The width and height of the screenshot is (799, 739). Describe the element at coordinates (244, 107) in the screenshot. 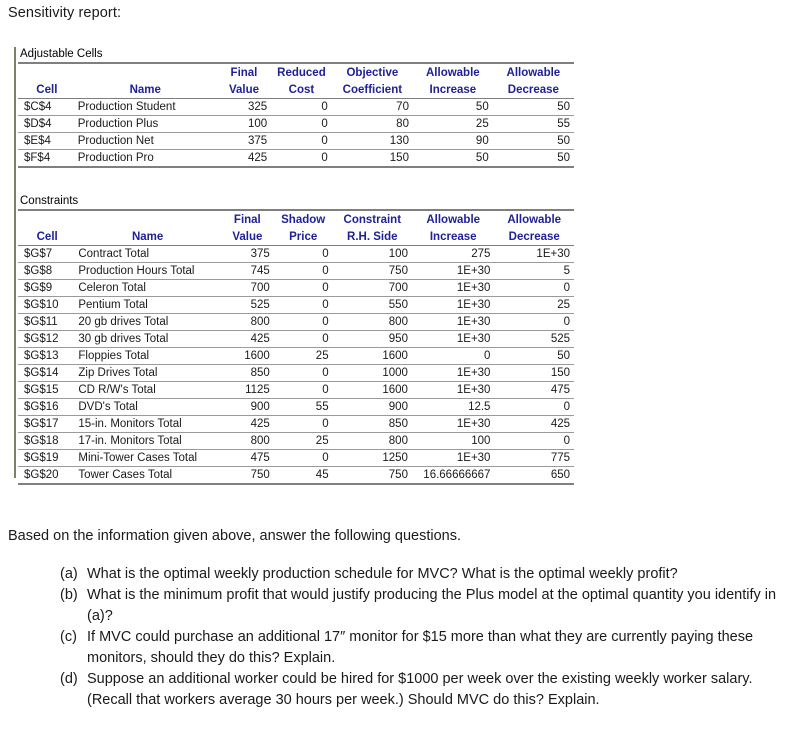

I see `cell-final-value: 325` at that location.